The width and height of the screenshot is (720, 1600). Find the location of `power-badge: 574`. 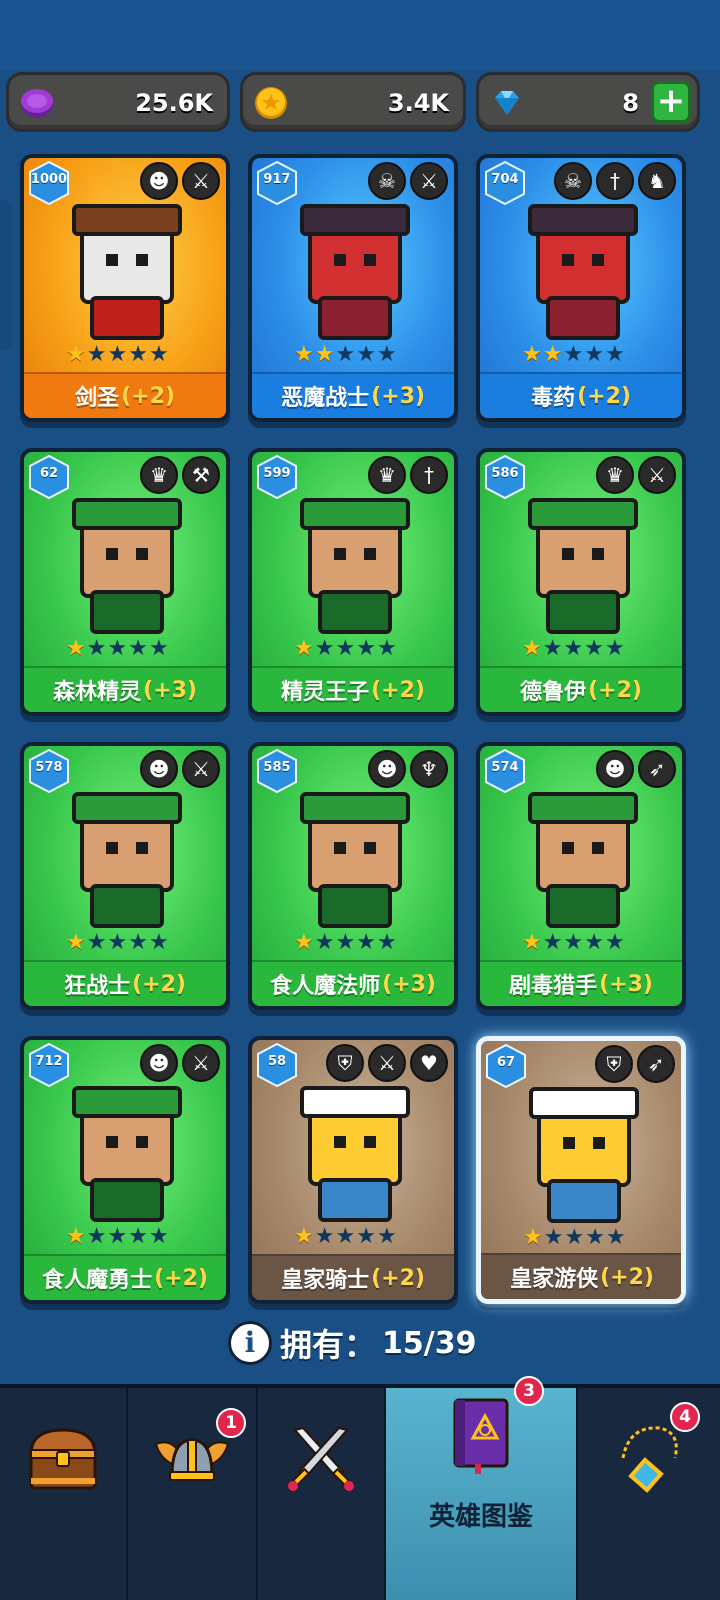

power-badge: 574 is located at coordinates (505, 771).